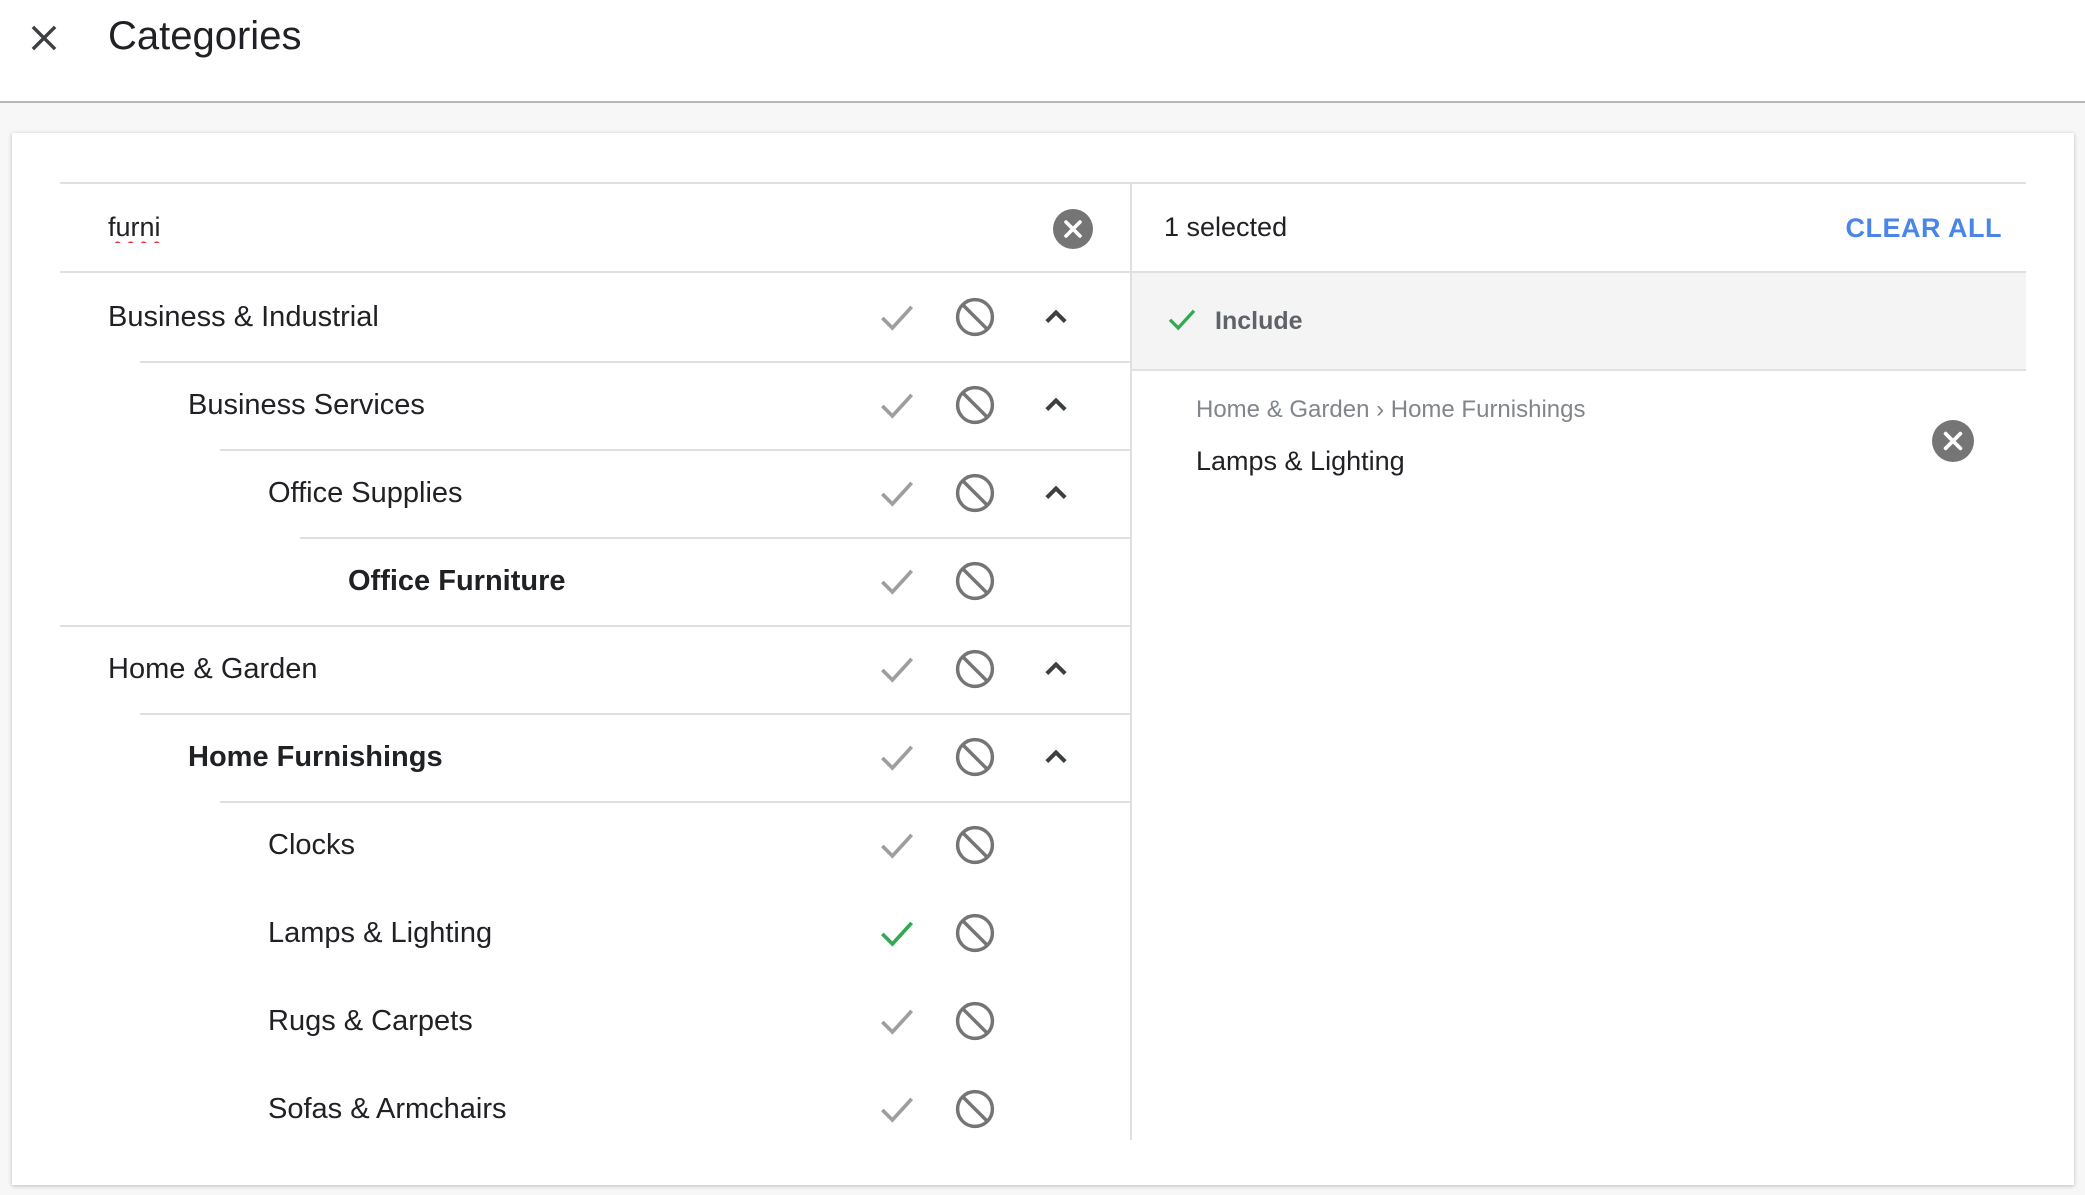 This screenshot has width=2085, height=1195. What do you see at coordinates (380, 933) in the screenshot?
I see `category-label: Lamps & Lighting` at bounding box center [380, 933].